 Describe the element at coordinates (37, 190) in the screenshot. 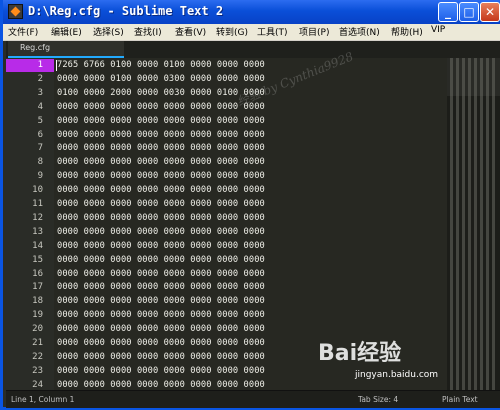

I see `line-number: 10` at that location.